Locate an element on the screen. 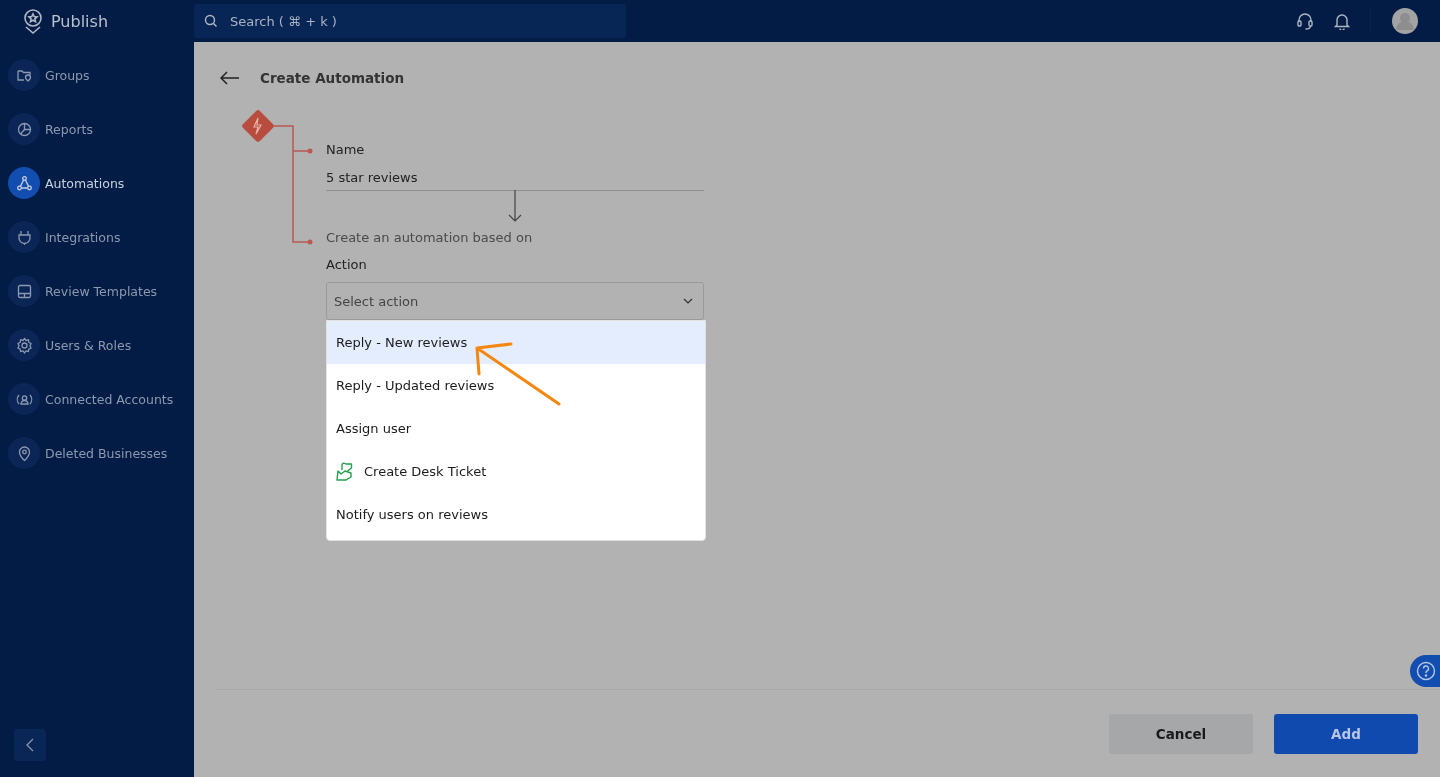 This screenshot has height=777, width=1440. avatar-icon is located at coordinates (1405, 21).